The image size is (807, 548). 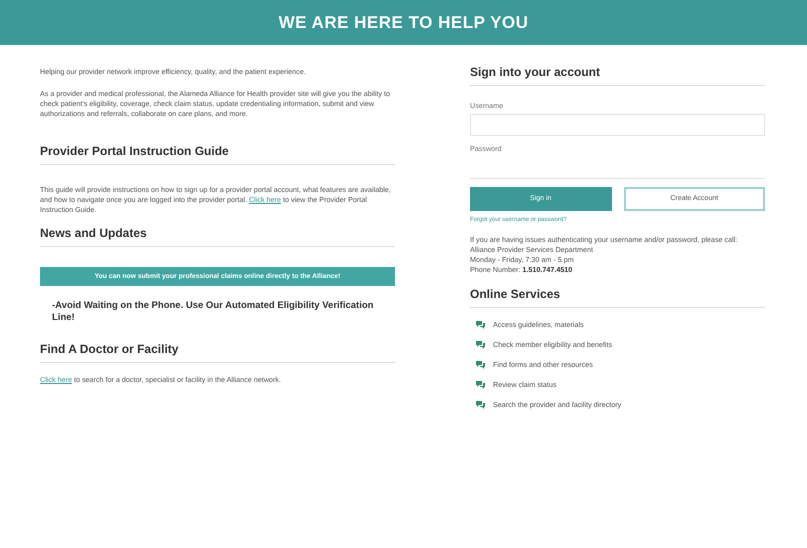 What do you see at coordinates (109, 349) in the screenshot?
I see `section-heading: Find A Doctor or Facility` at bounding box center [109, 349].